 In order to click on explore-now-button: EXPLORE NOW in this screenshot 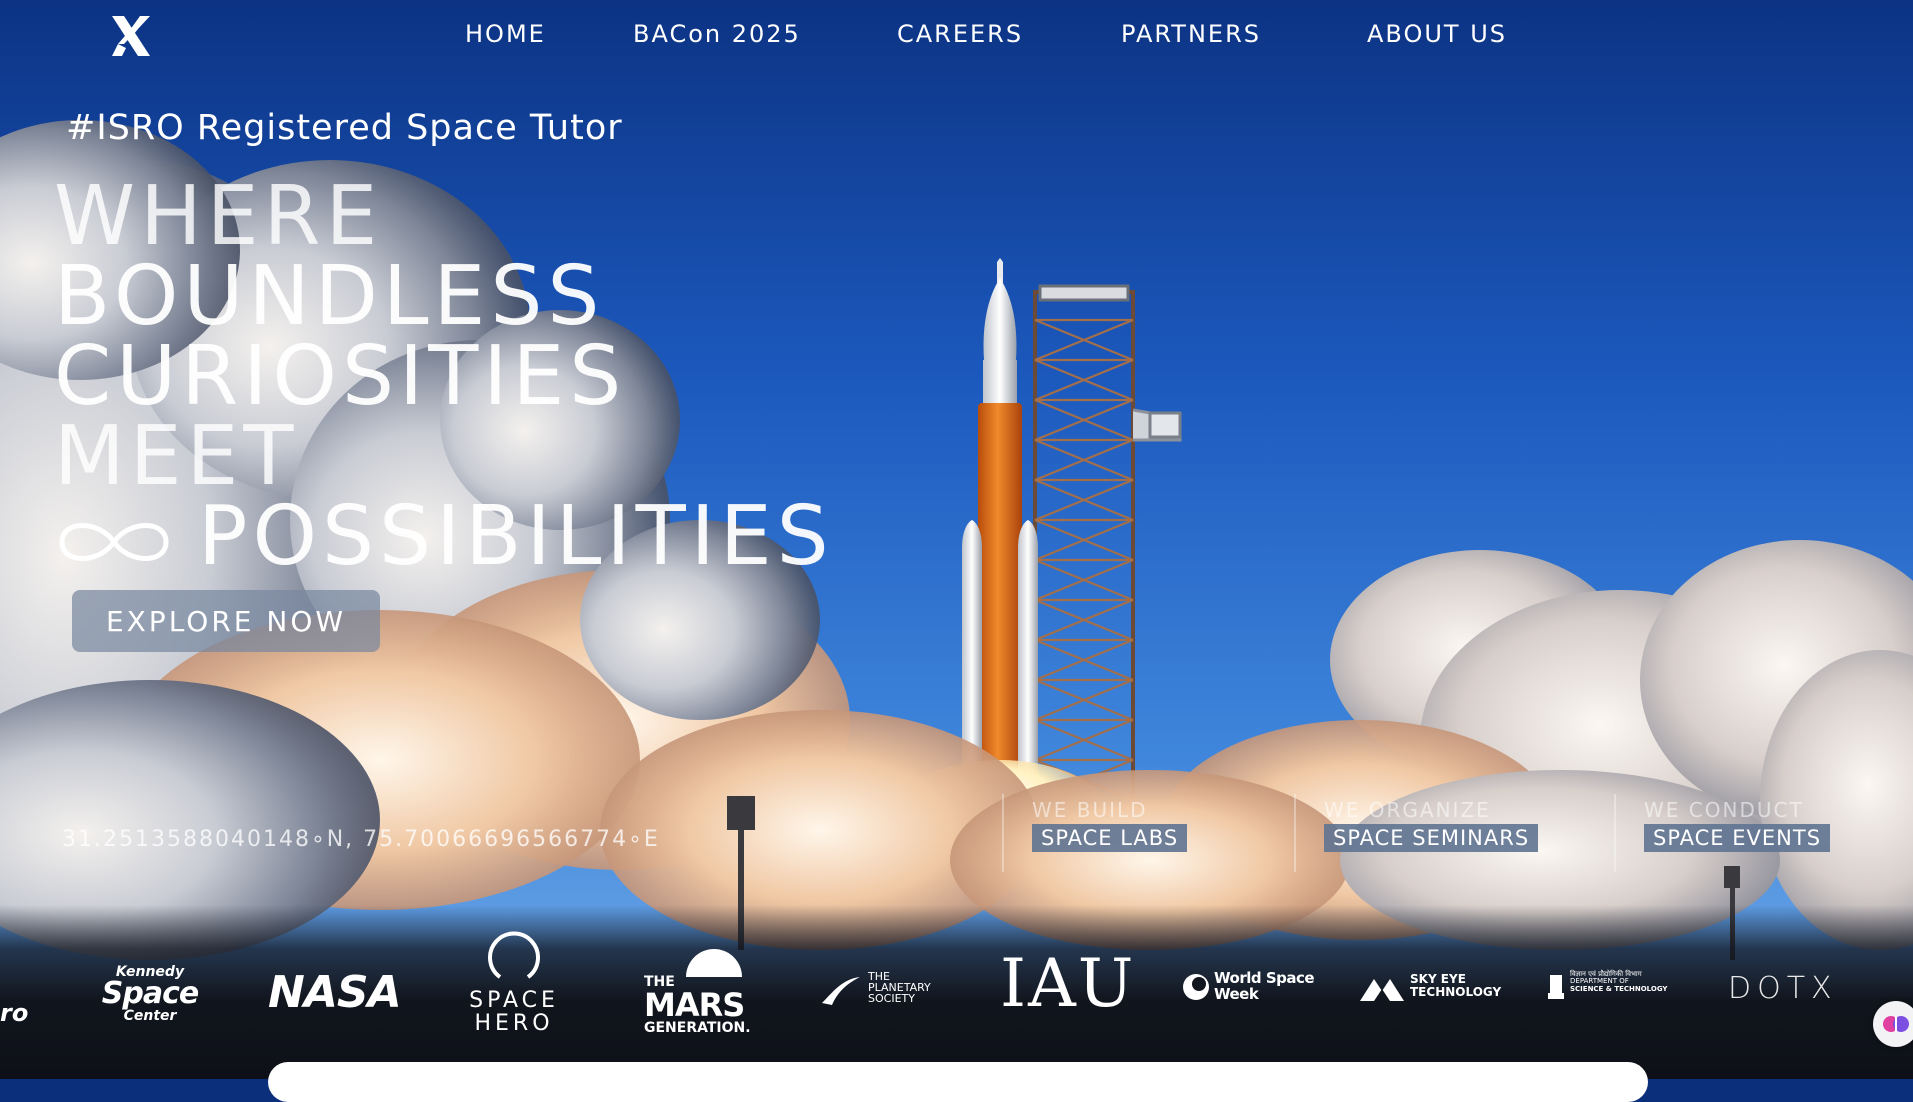, I will do `click(226, 621)`.